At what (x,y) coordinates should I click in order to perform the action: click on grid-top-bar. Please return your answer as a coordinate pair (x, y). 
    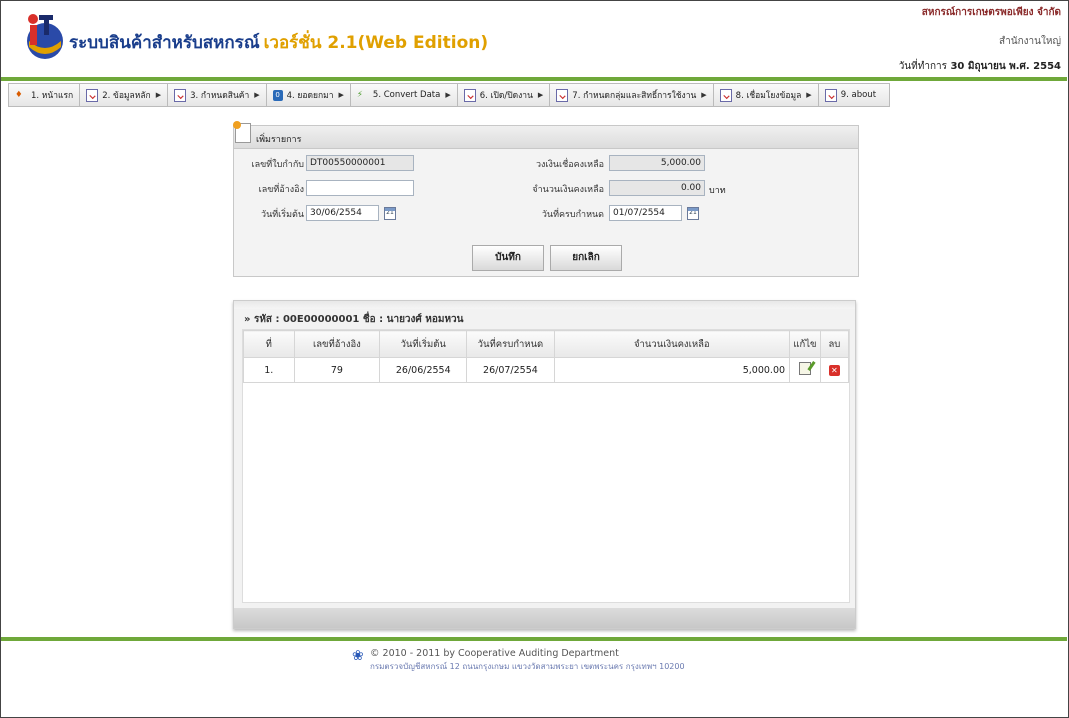
    Looking at the image, I should click on (544, 305).